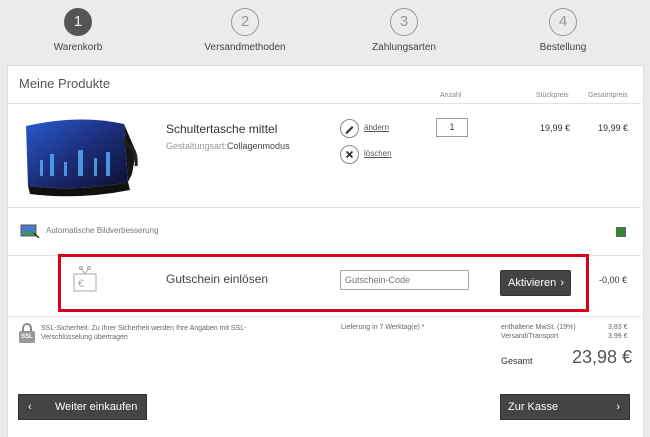 The height and width of the screenshot is (437, 650). I want to click on step-number: 2, so click(245, 22).